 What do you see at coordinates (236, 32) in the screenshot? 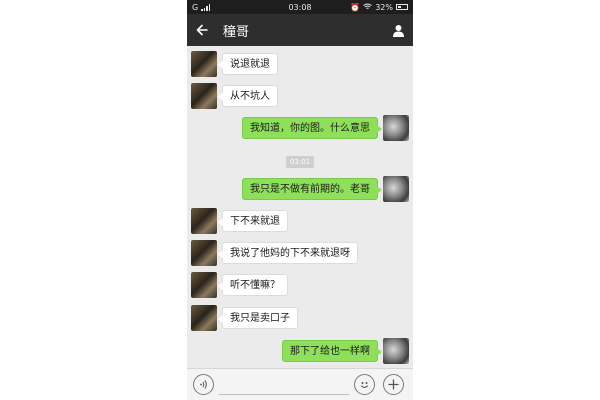
I see `chat-title: 穜哥` at bounding box center [236, 32].